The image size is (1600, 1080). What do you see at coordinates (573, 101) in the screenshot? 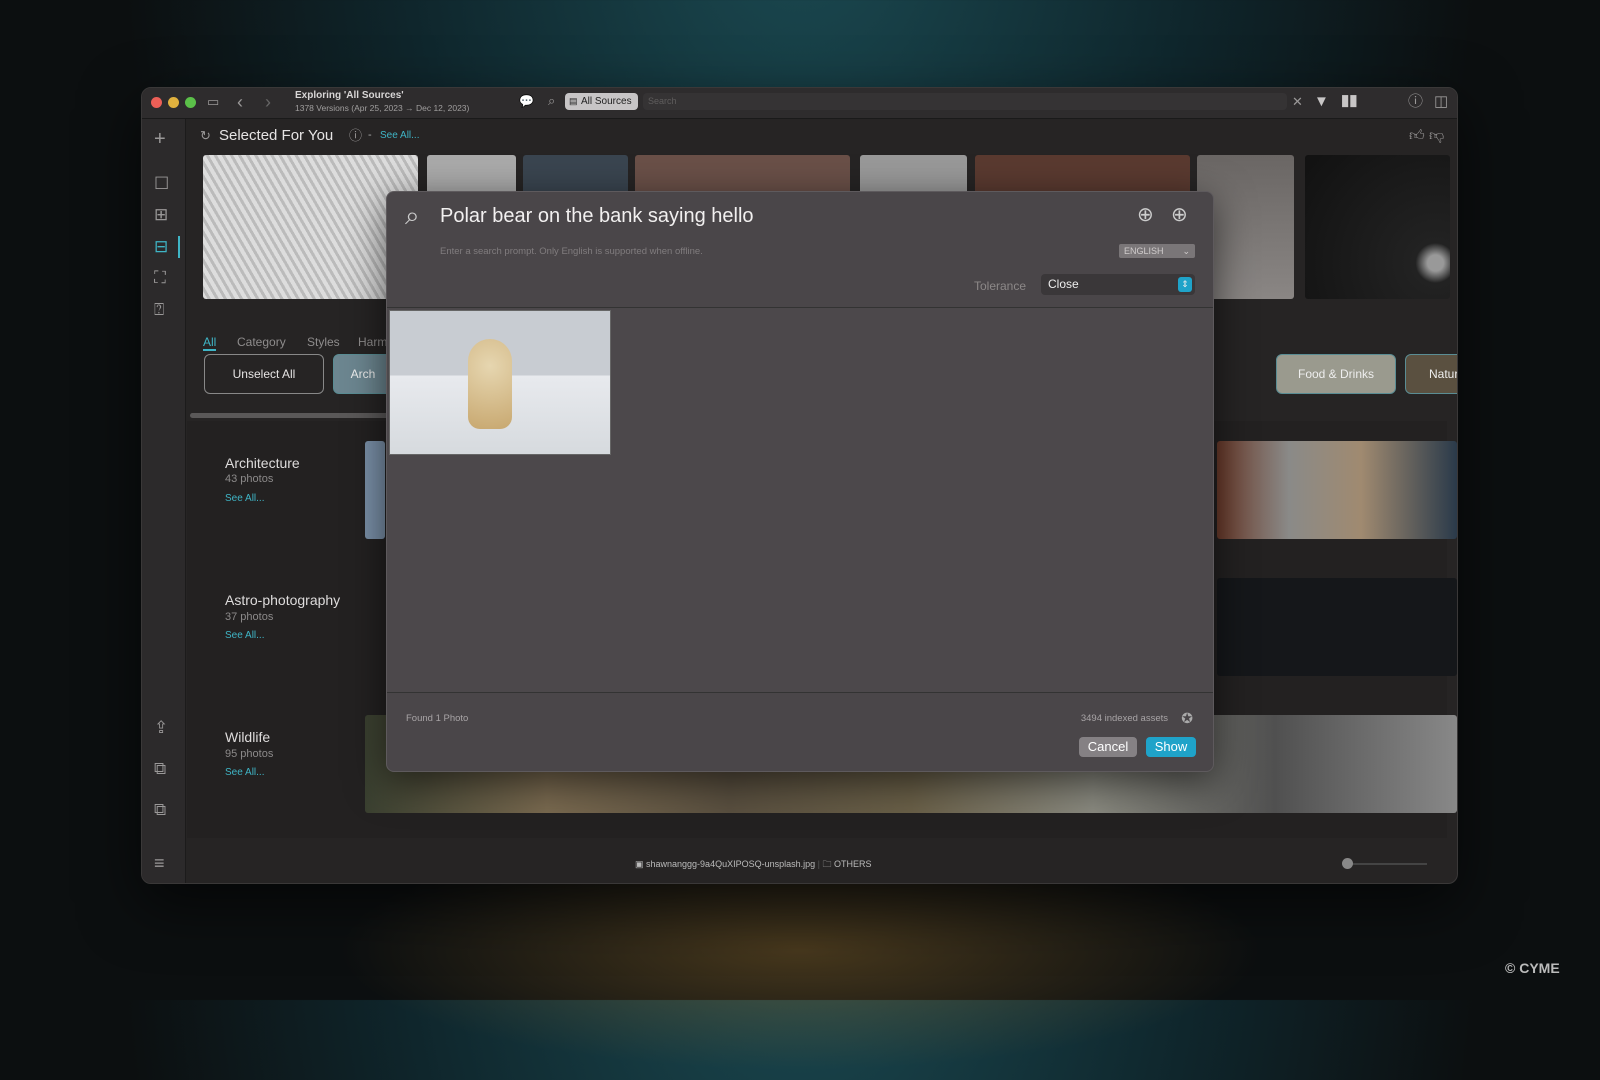
I see `archive-icon: ▤` at bounding box center [573, 101].